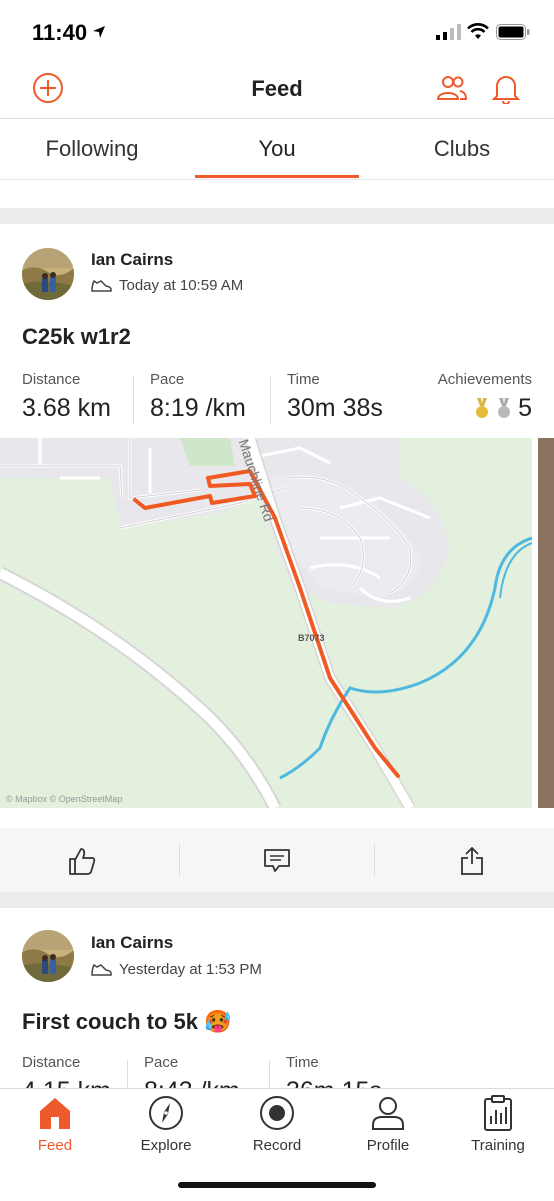  I want to click on activity-time: Today at 10:59 AM, so click(181, 285).